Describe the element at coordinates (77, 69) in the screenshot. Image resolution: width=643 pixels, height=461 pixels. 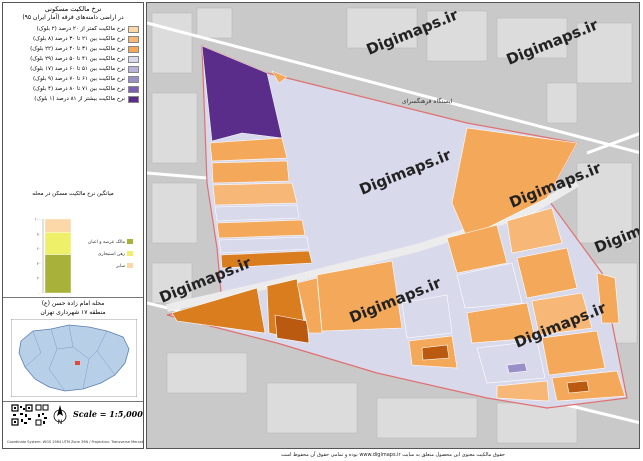
I see `legend-label: نرخ مالکیت بین ۵۱ تا ۶۰ درصد (۱۷ بلوک)` at that location.